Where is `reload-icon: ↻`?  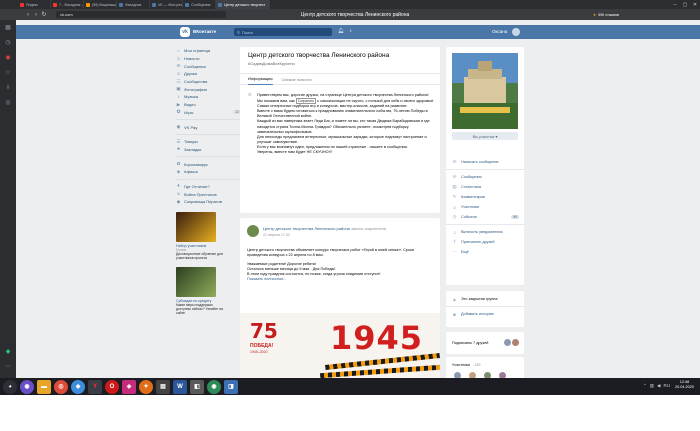
reload-icon: ↻ is located at coordinates (44, 14).